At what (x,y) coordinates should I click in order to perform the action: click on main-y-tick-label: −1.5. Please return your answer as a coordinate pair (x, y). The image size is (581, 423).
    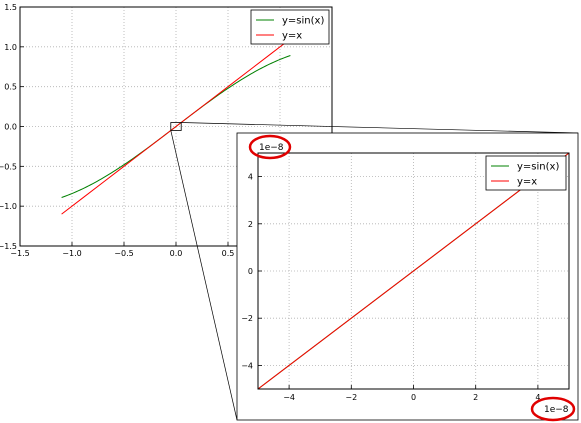
    Looking at the image, I should click on (8, 246).